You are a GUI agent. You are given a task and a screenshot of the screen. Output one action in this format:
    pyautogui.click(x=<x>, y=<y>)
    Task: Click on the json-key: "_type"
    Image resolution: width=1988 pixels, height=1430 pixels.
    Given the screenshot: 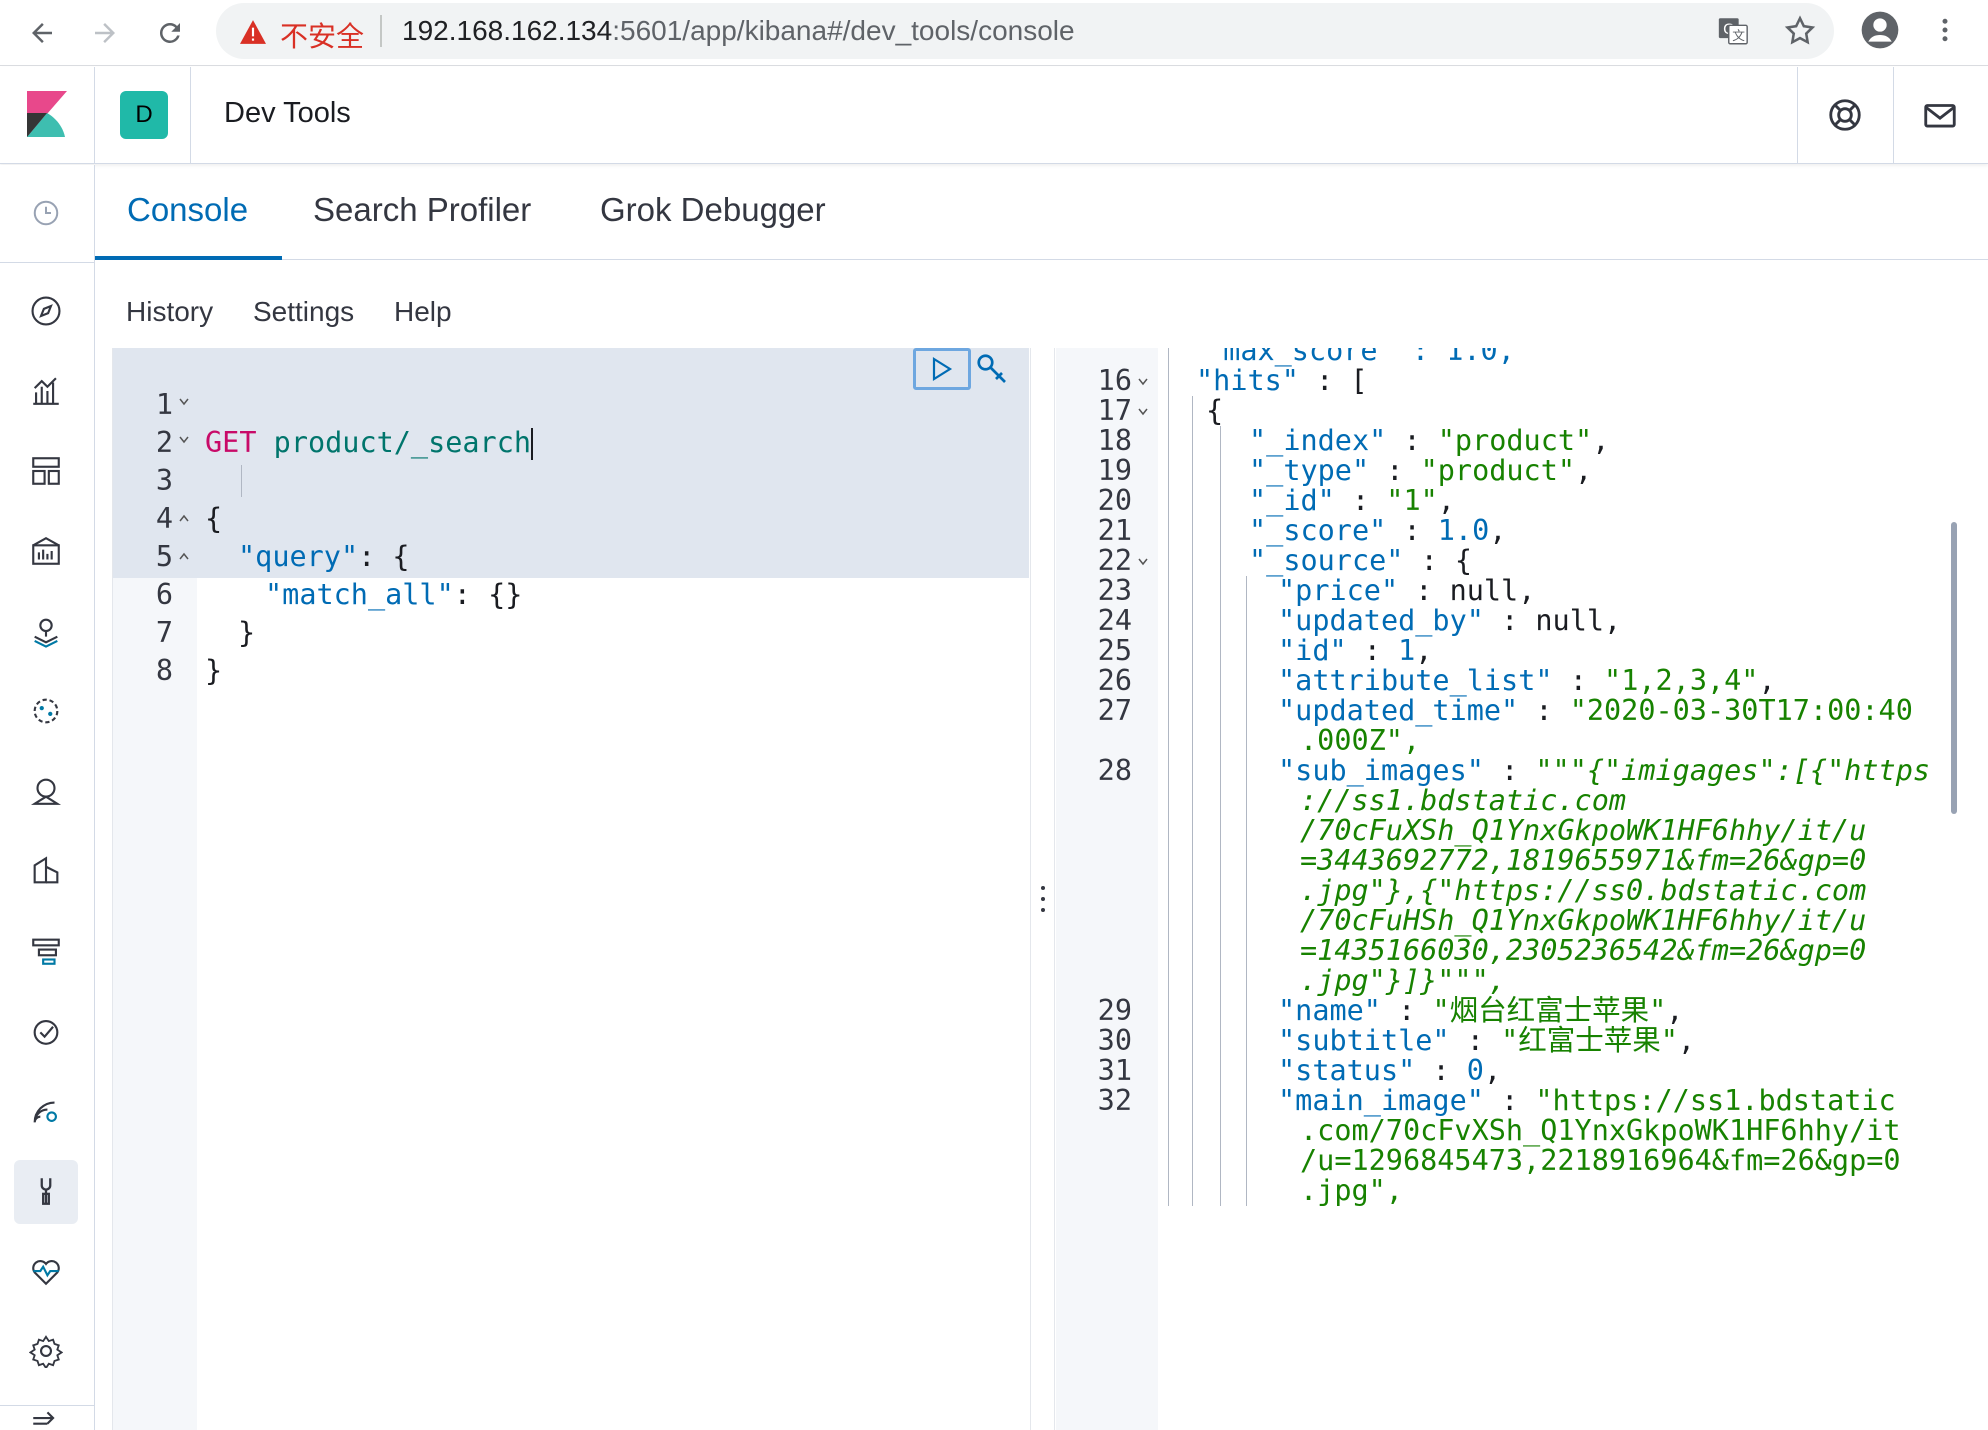 What is the action you would take?
    pyautogui.click(x=1309, y=470)
    